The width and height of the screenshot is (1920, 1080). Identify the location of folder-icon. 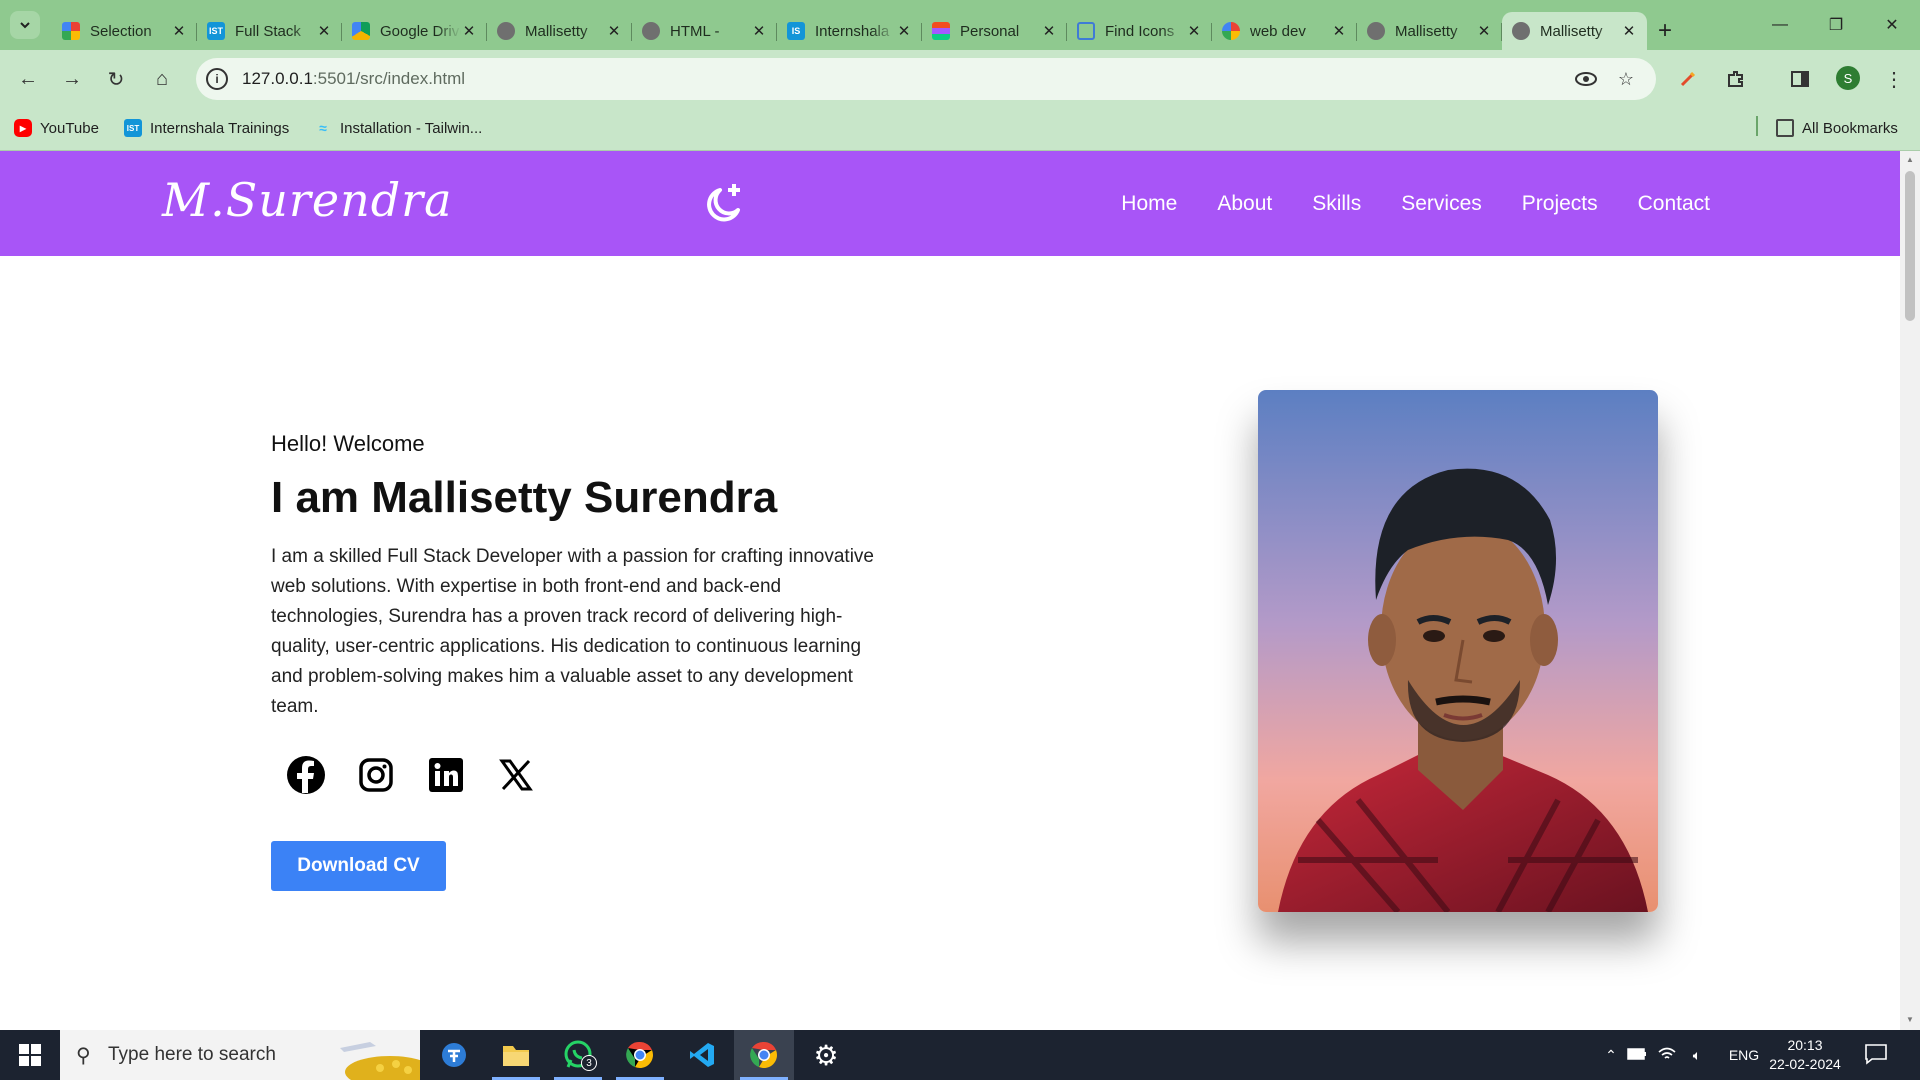
(1785, 128).